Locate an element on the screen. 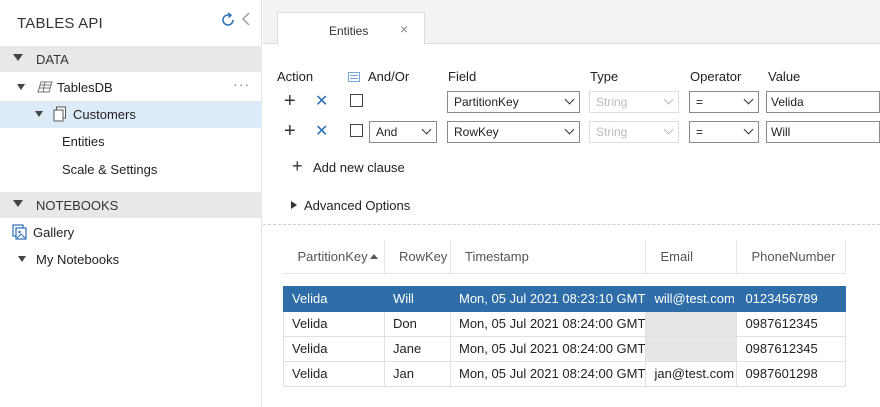  grid-cell: will@test.com is located at coordinates (691, 298).